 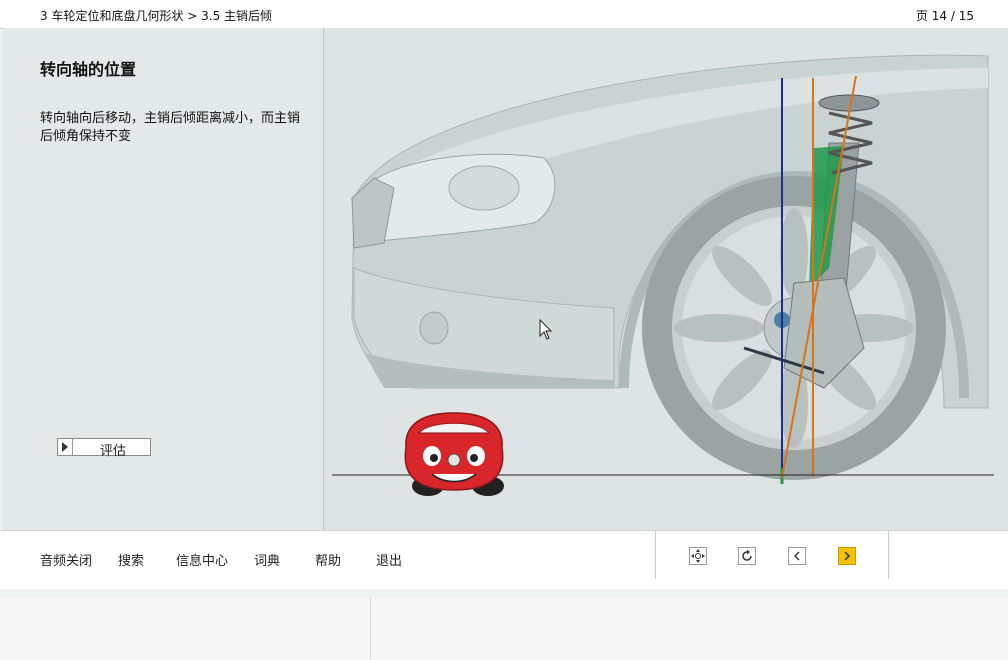 I want to click on mascot-car, so click(x=454, y=454).